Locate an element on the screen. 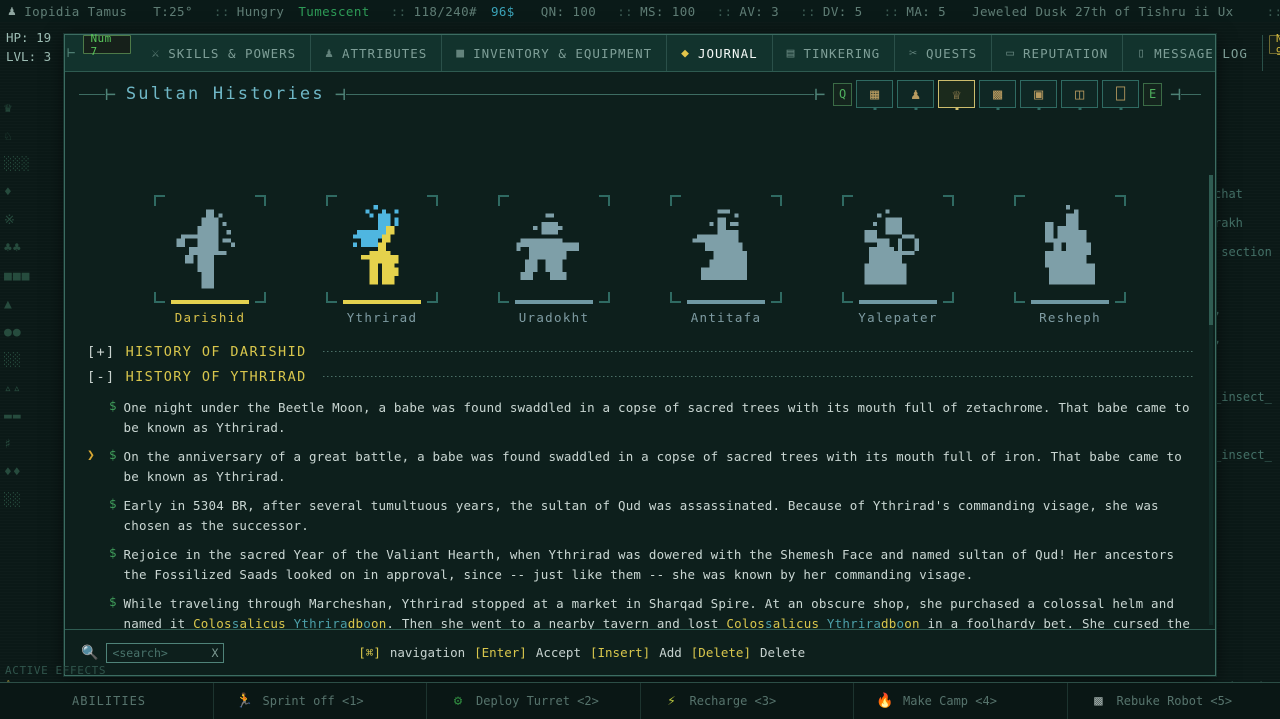 The height and width of the screenshot is (719, 1280). category-slot-artifact: ◫ is located at coordinates (1080, 94).